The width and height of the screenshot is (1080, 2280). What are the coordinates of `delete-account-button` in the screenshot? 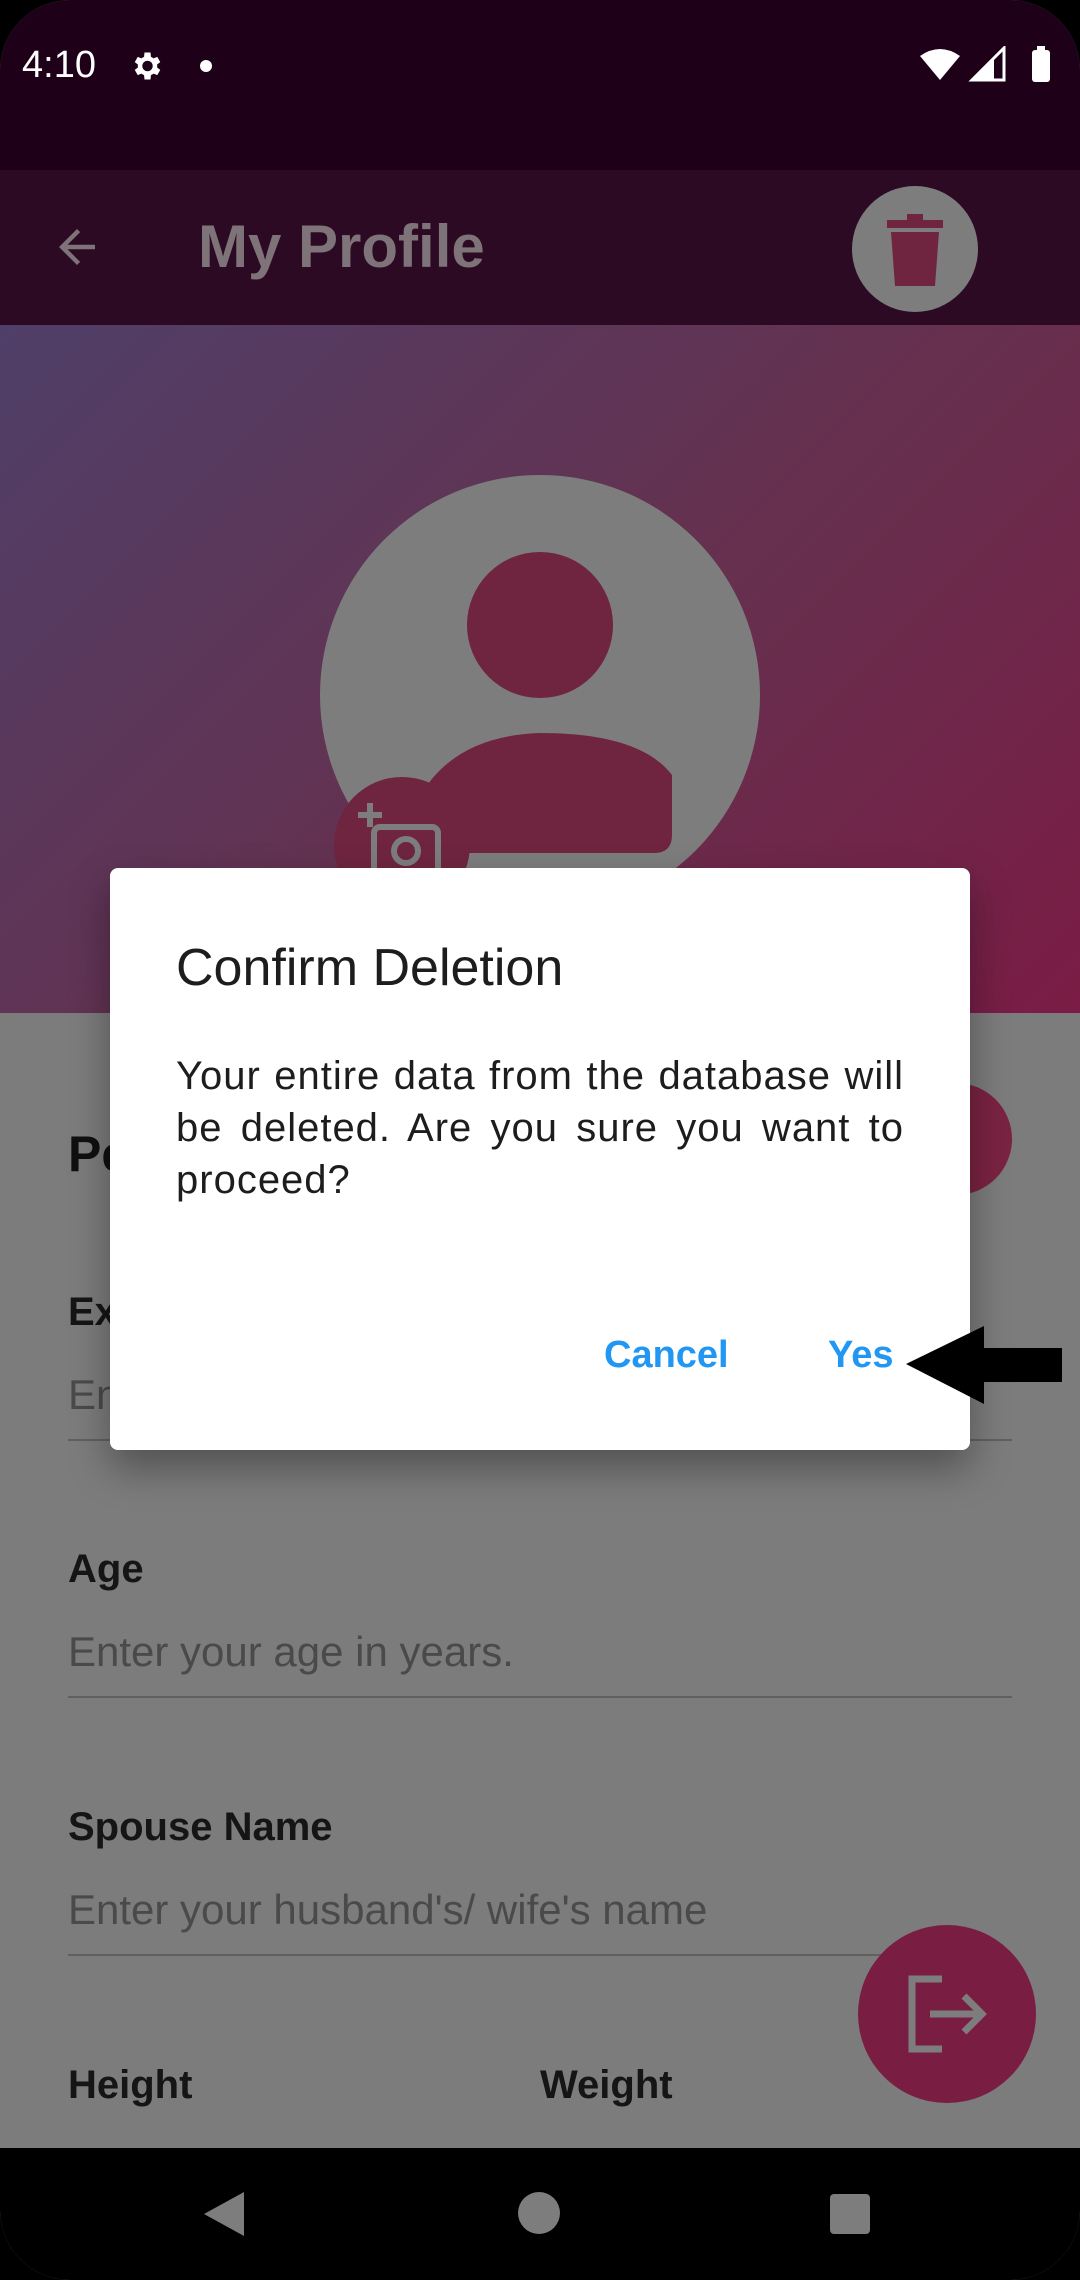 It's located at (915, 249).